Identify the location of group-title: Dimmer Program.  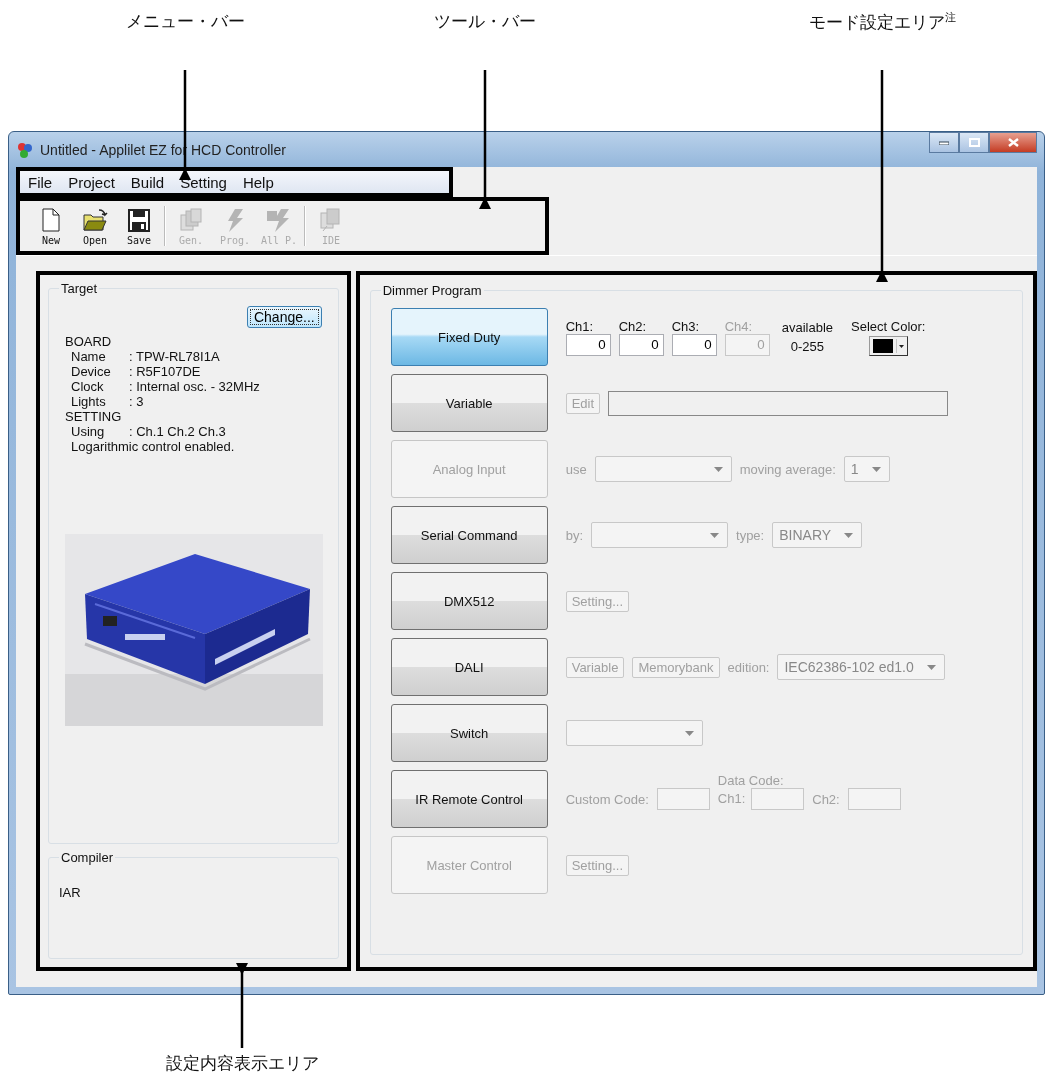
(432, 290).